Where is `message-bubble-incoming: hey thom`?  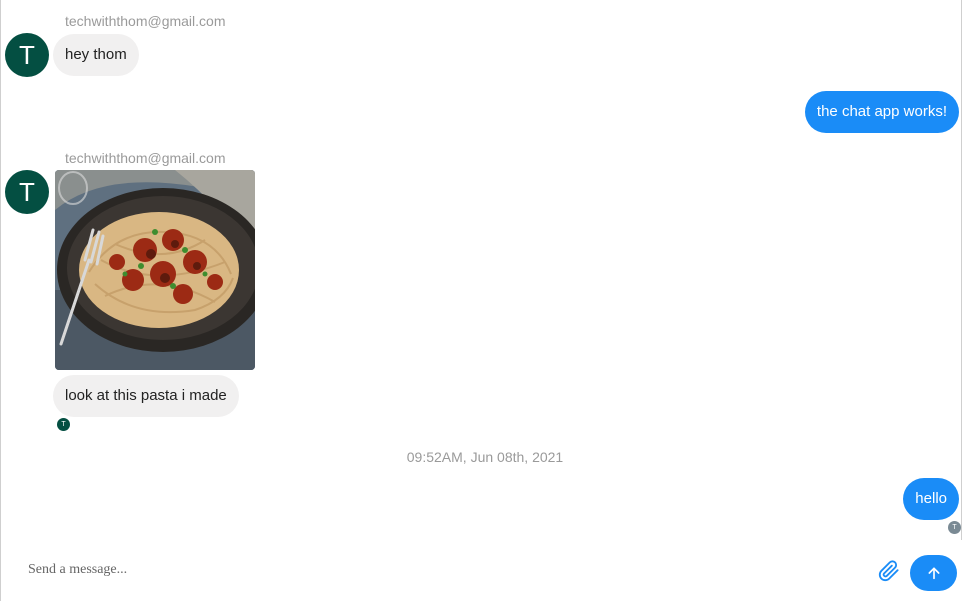 message-bubble-incoming: hey thom is located at coordinates (96, 55).